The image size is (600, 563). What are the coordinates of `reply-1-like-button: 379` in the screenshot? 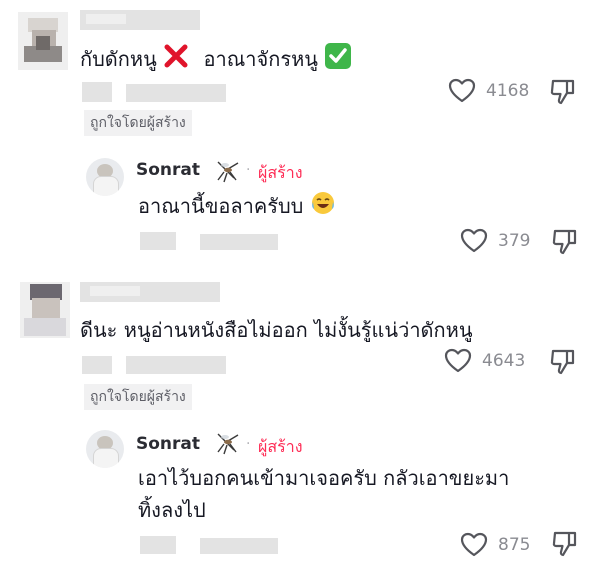 It's located at (495, 241).